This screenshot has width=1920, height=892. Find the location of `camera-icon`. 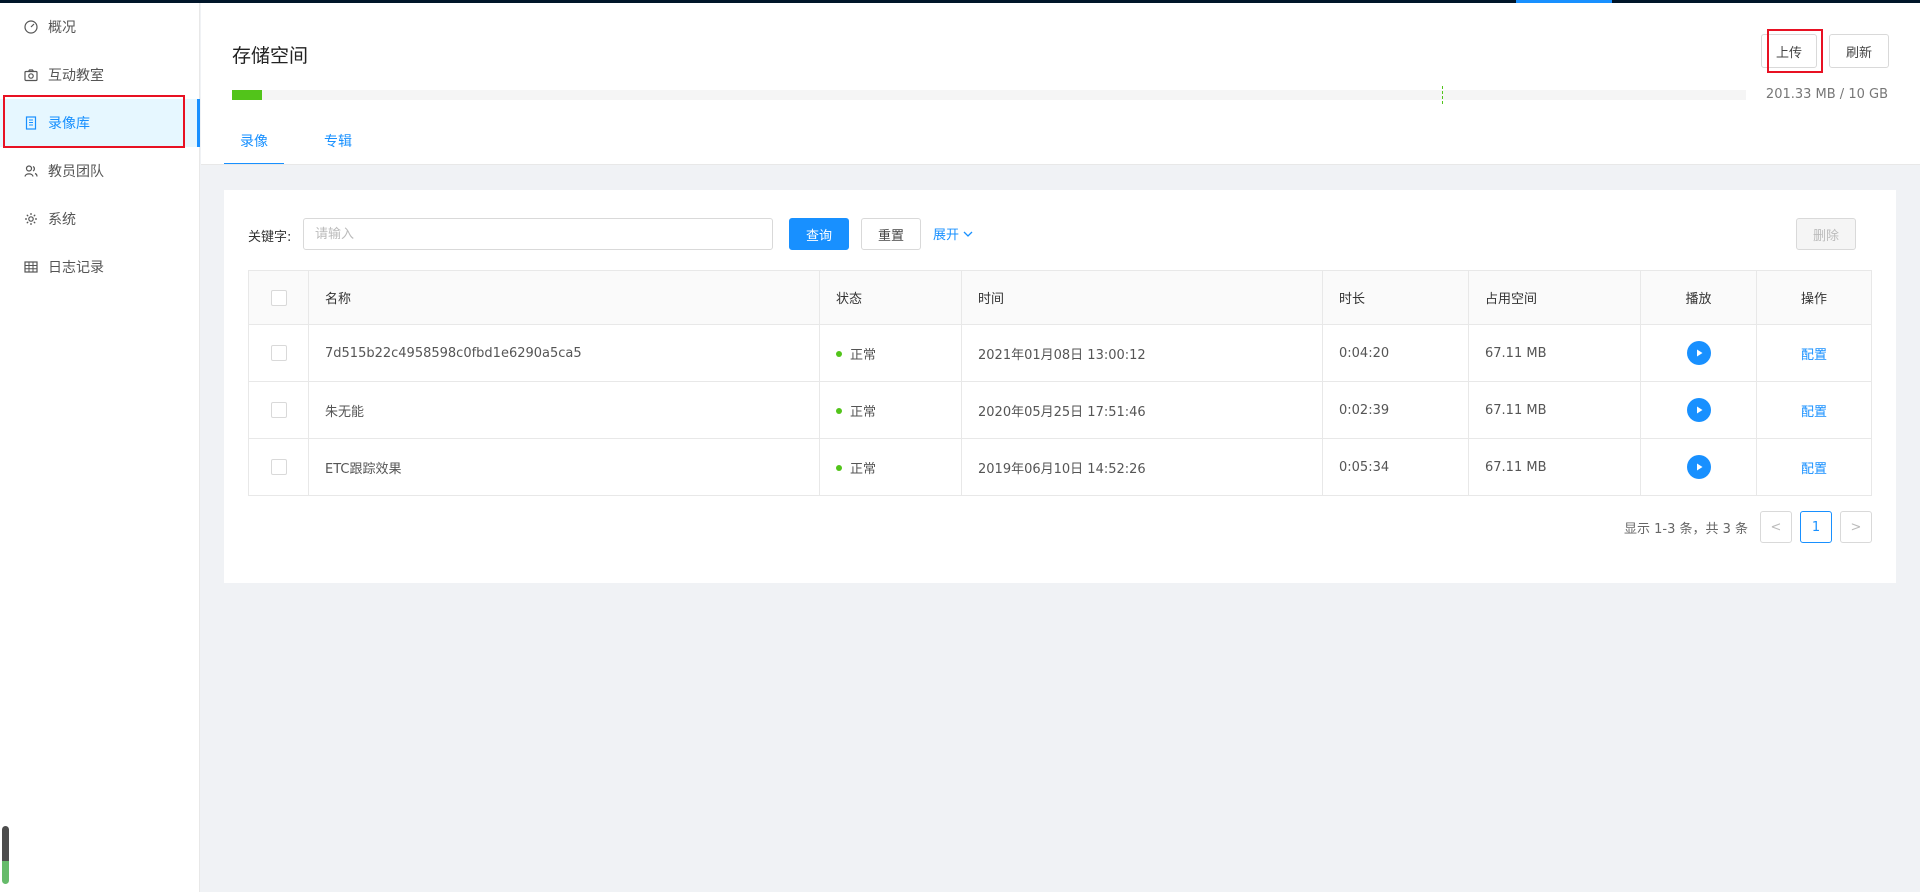

camera-icon is located at coordinates (31, 75).